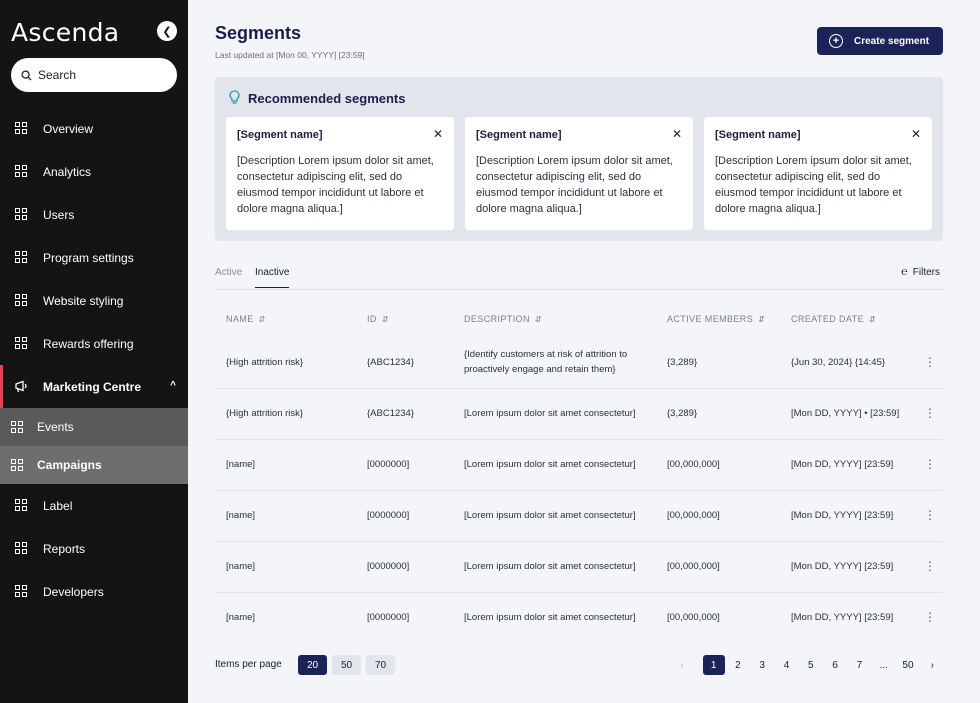  I want to click on page-button: 6, so click(835, 665).